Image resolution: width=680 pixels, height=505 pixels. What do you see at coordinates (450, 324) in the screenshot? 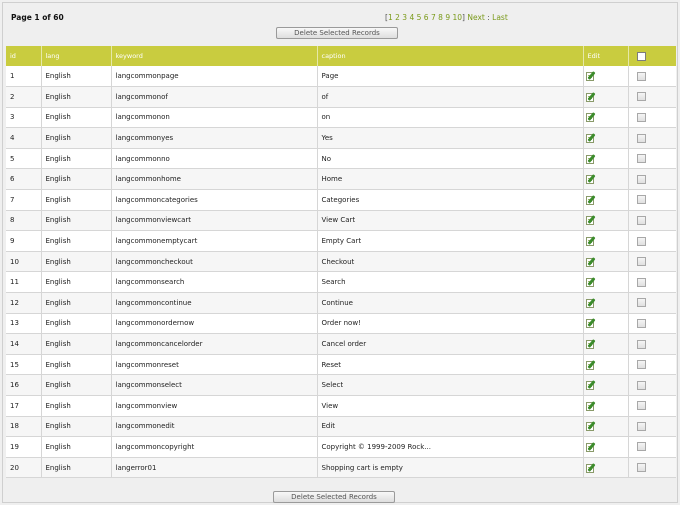
I see `cell-caption: Order now!` at bounding box center [450, 324].